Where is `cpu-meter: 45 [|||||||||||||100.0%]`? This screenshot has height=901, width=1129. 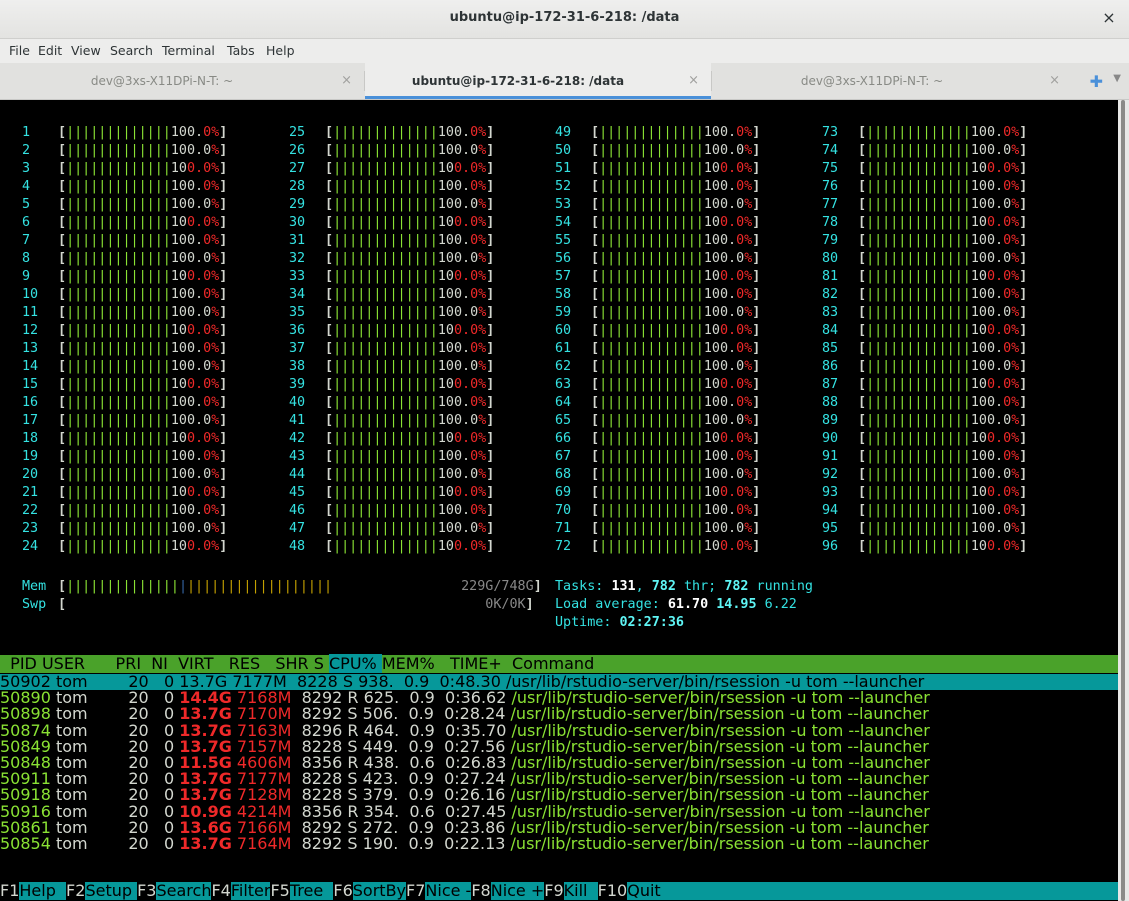
cpu-meter: 45 [|||||||||||||100.0%] is located at coordinates (392, 492).